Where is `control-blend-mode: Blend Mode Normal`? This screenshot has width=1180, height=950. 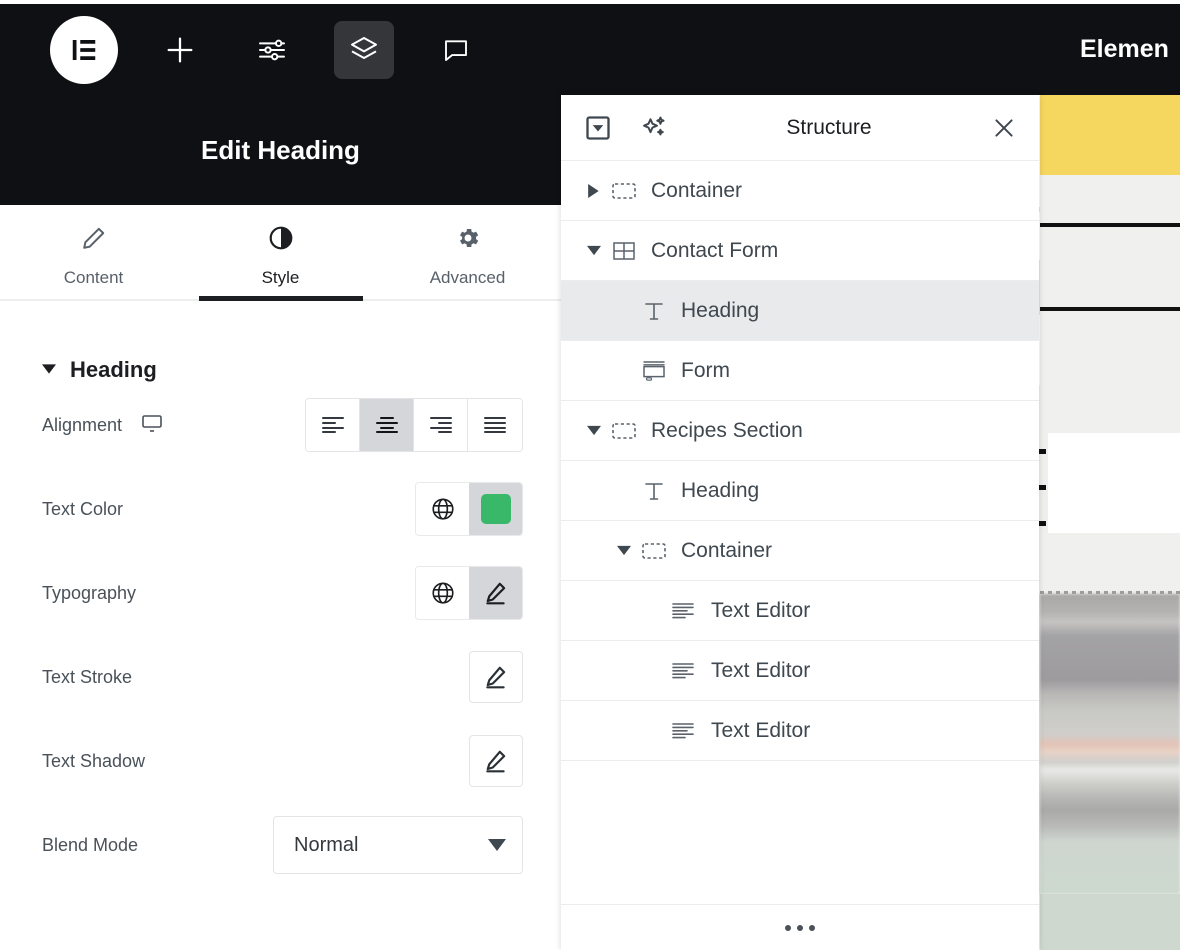
control-blend-mode: Blend Mode Normal is located at coordinates (280, 845).